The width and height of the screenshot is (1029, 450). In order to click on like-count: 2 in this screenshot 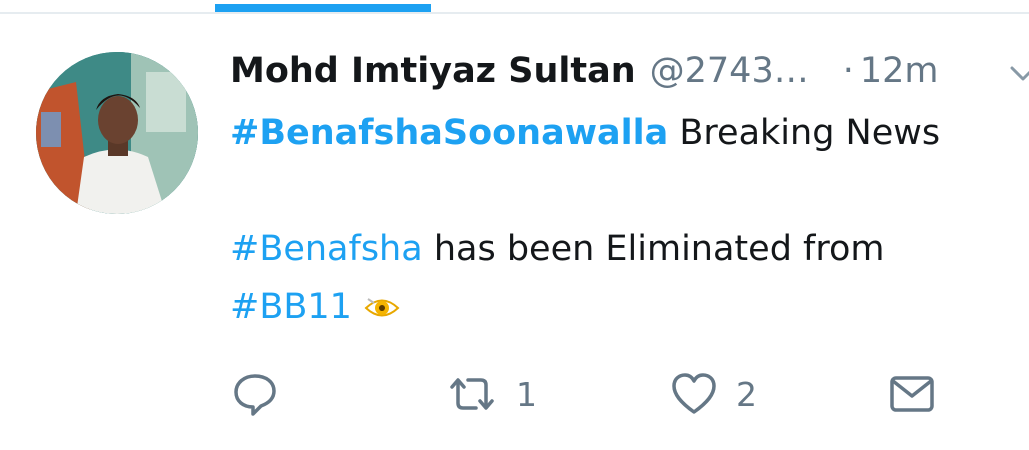, I will do `click(746, 394)`.